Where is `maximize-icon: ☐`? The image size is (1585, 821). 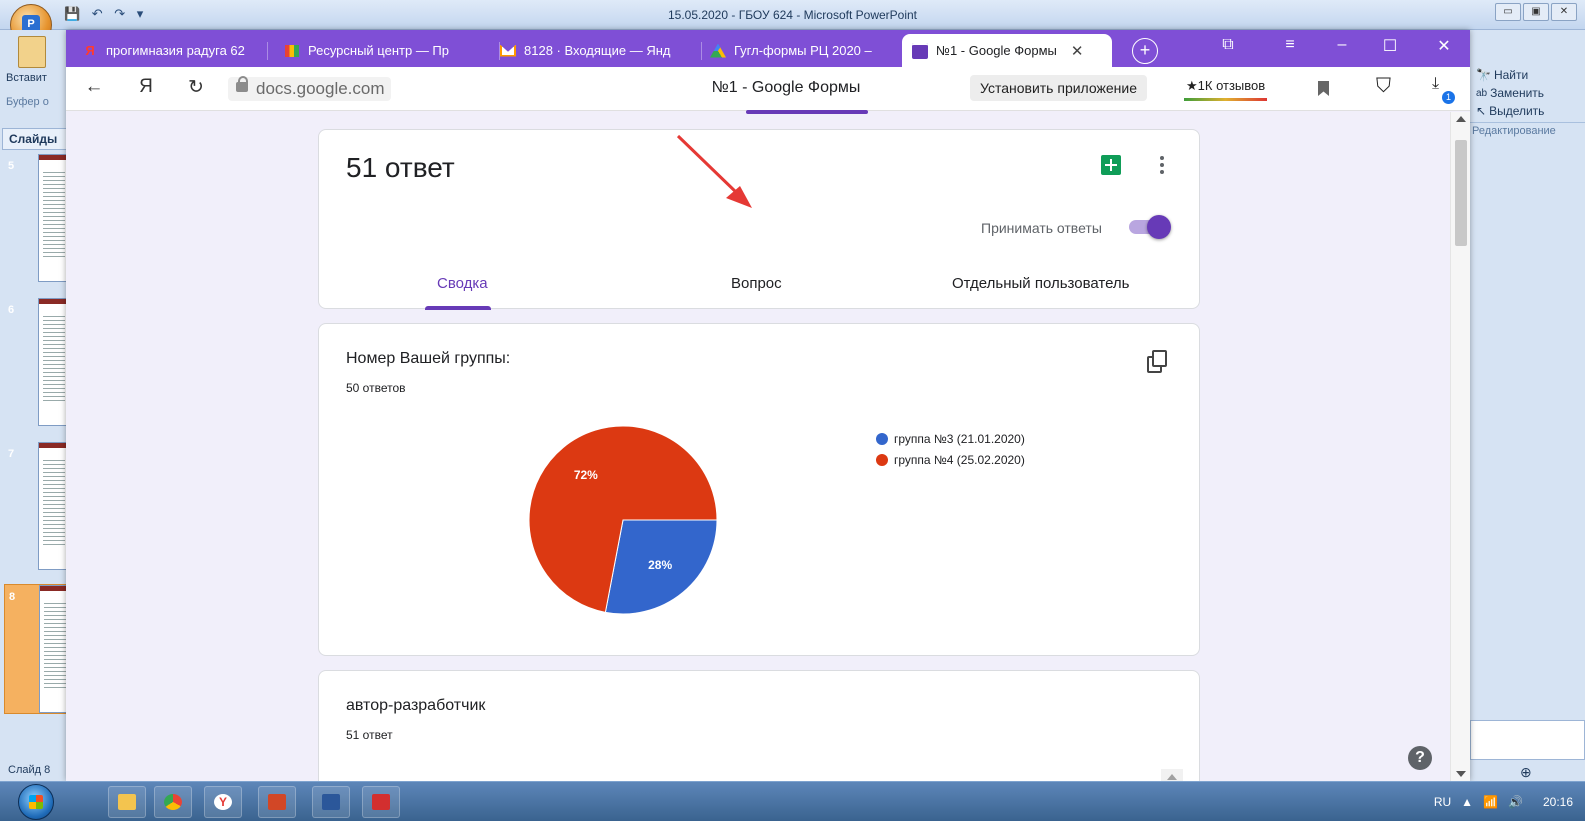 maximize-icon: ☐ is located at coordinates (1390, 46).